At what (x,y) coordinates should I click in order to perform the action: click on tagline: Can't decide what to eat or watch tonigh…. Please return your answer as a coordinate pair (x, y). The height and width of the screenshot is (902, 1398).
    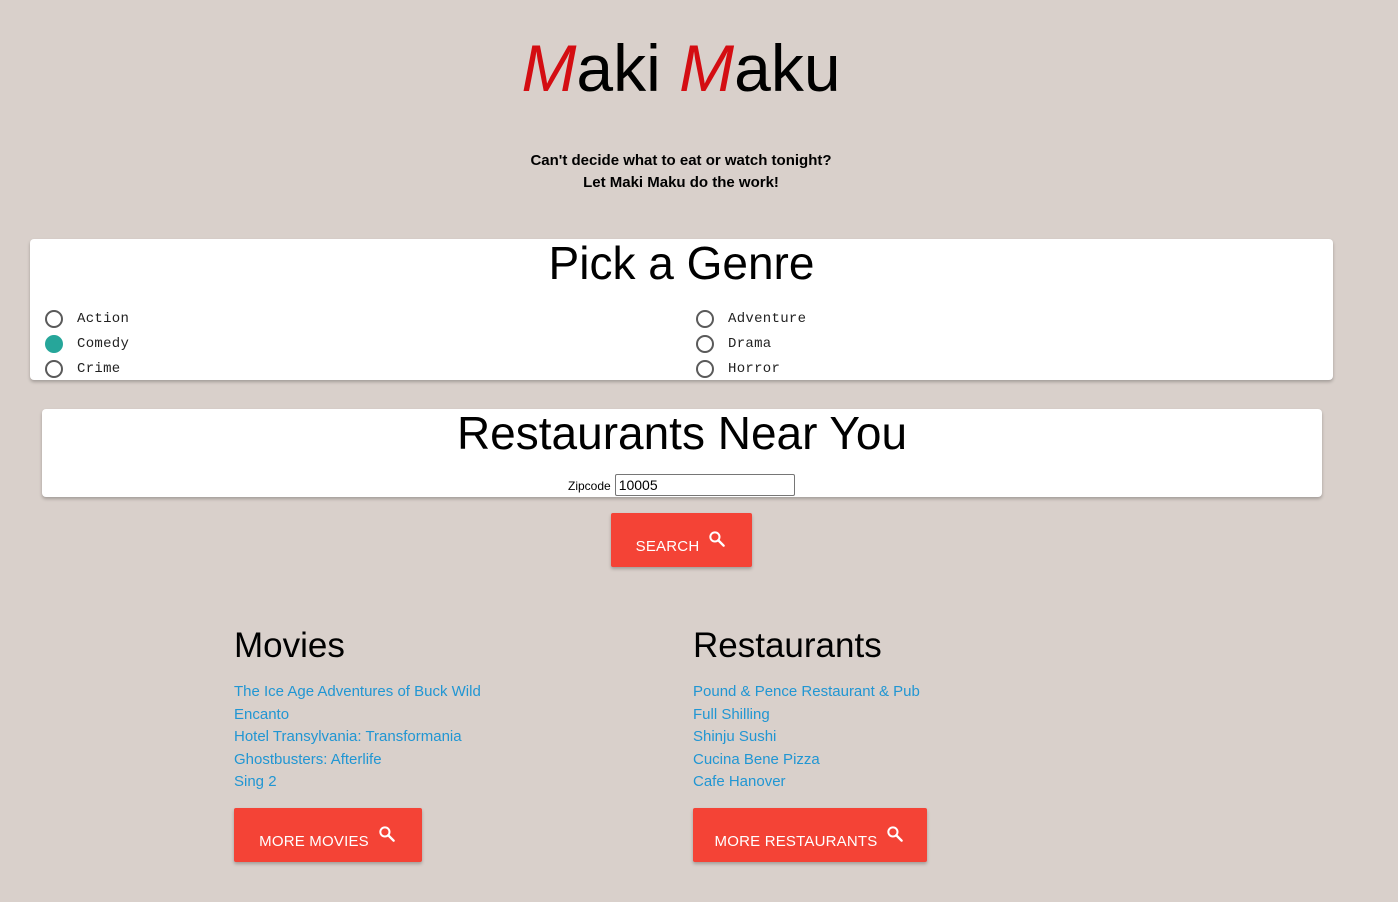
    Looking at the image, I should click on (681, 172).